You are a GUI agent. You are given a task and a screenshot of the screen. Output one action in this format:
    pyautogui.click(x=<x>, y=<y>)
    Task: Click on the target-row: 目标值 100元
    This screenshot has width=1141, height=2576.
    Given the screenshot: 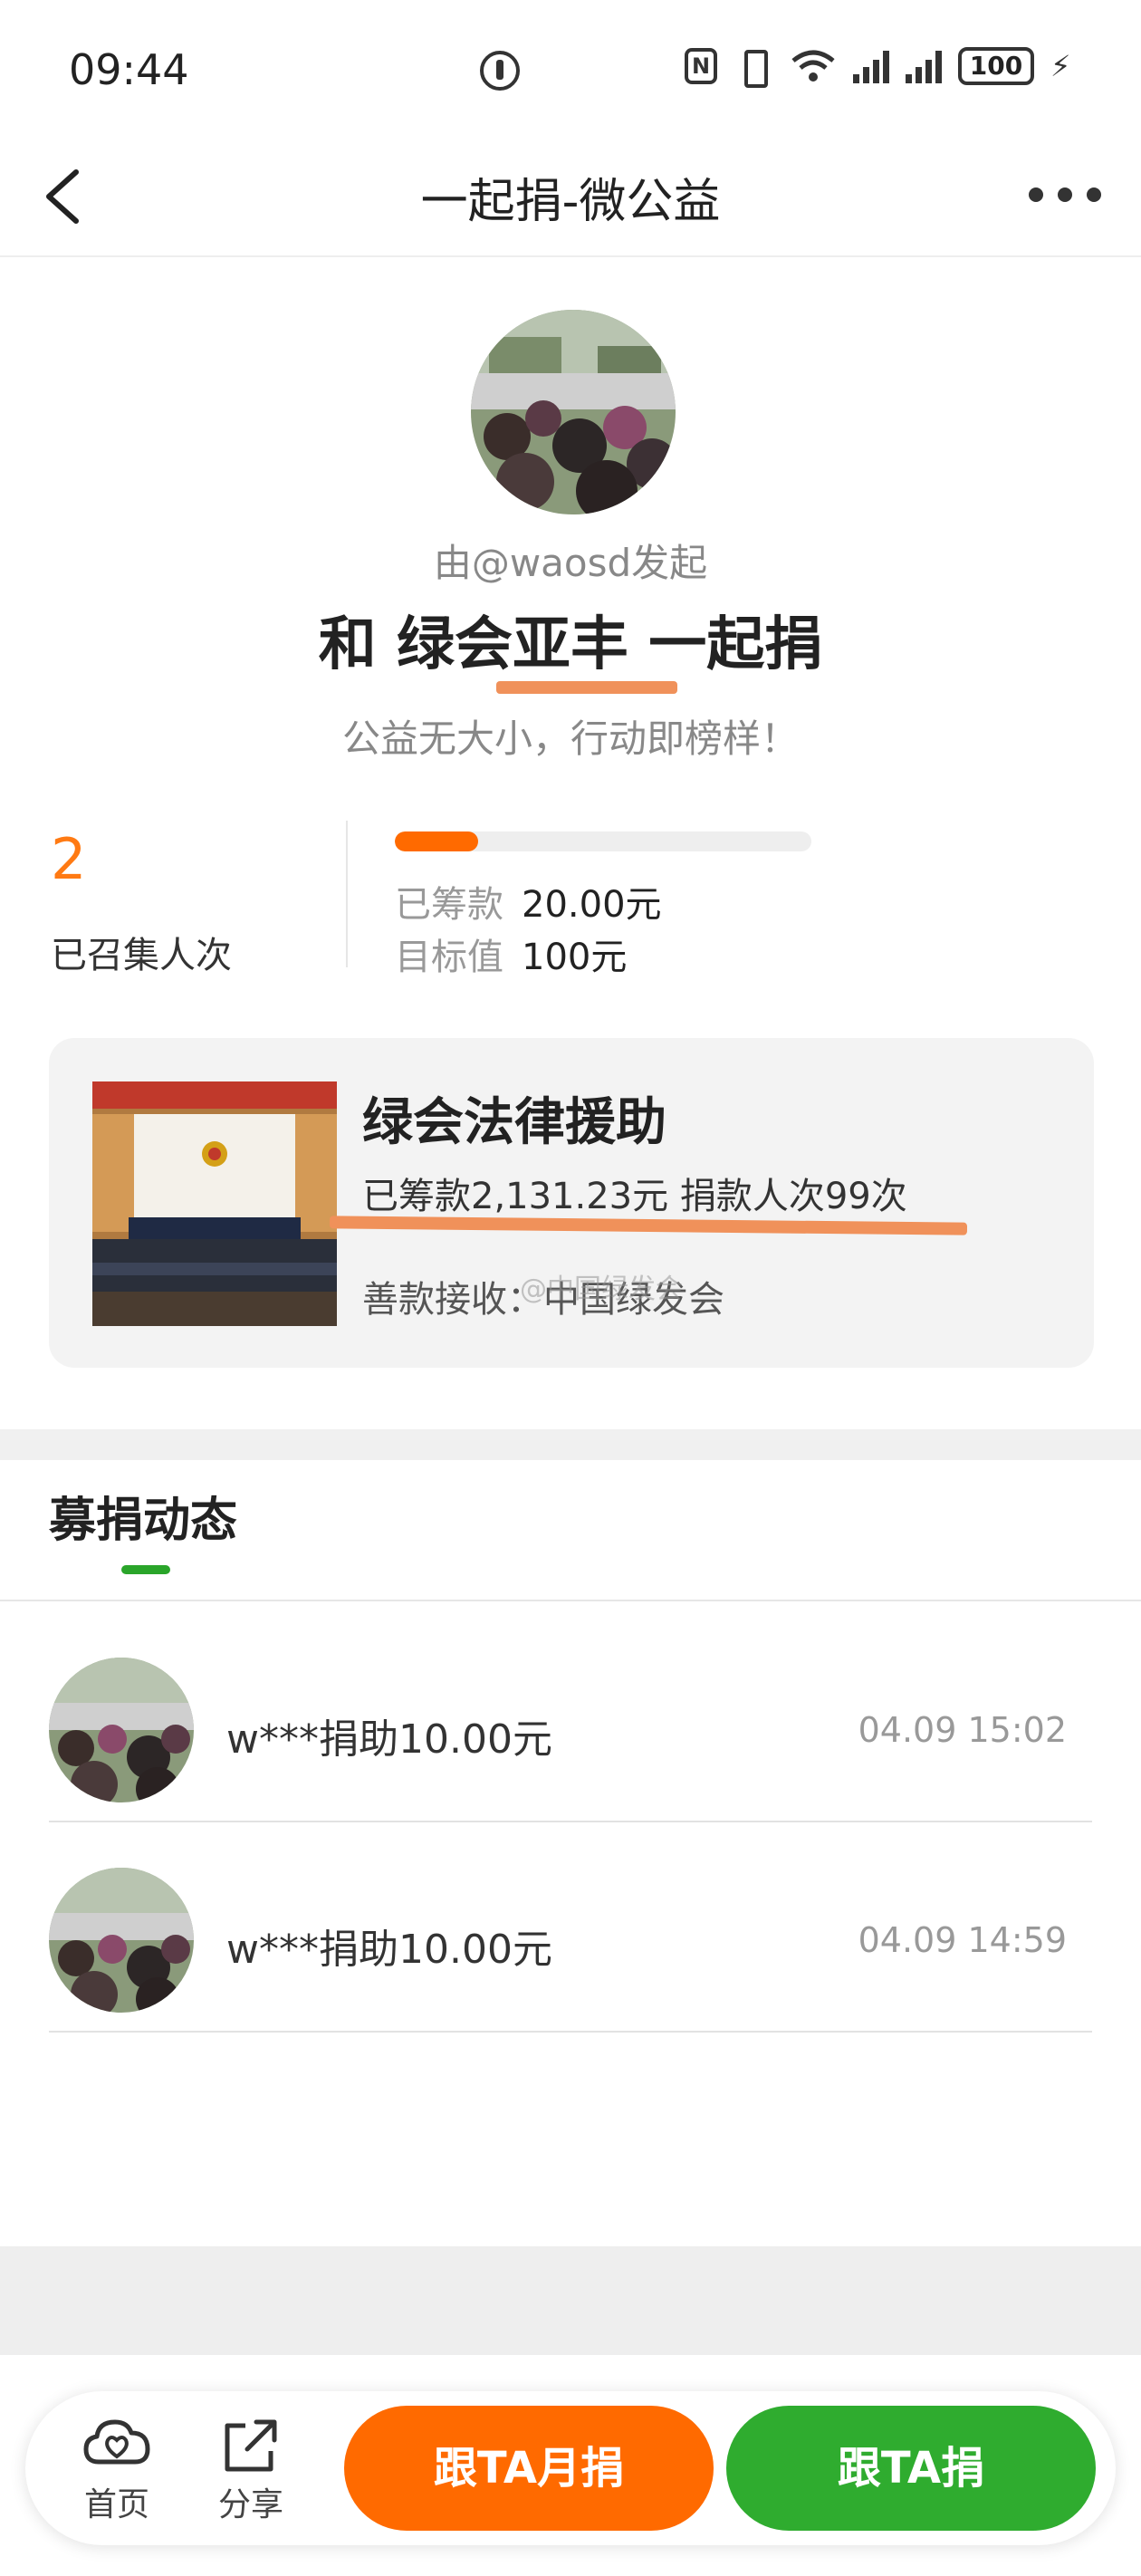 What is the action you would take?
    pyautogui.click(x=511, y=954)
    